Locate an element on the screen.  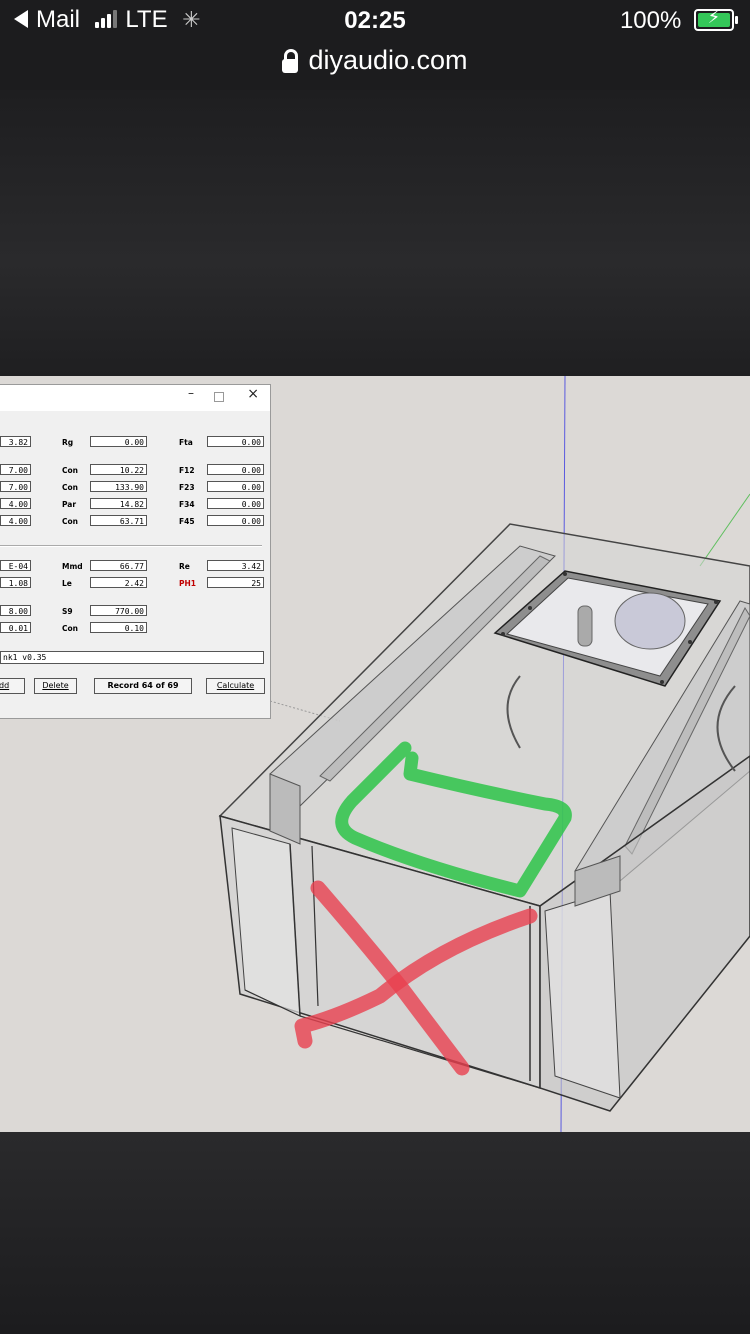
green-axis-line is located at coordinates (724, 530).